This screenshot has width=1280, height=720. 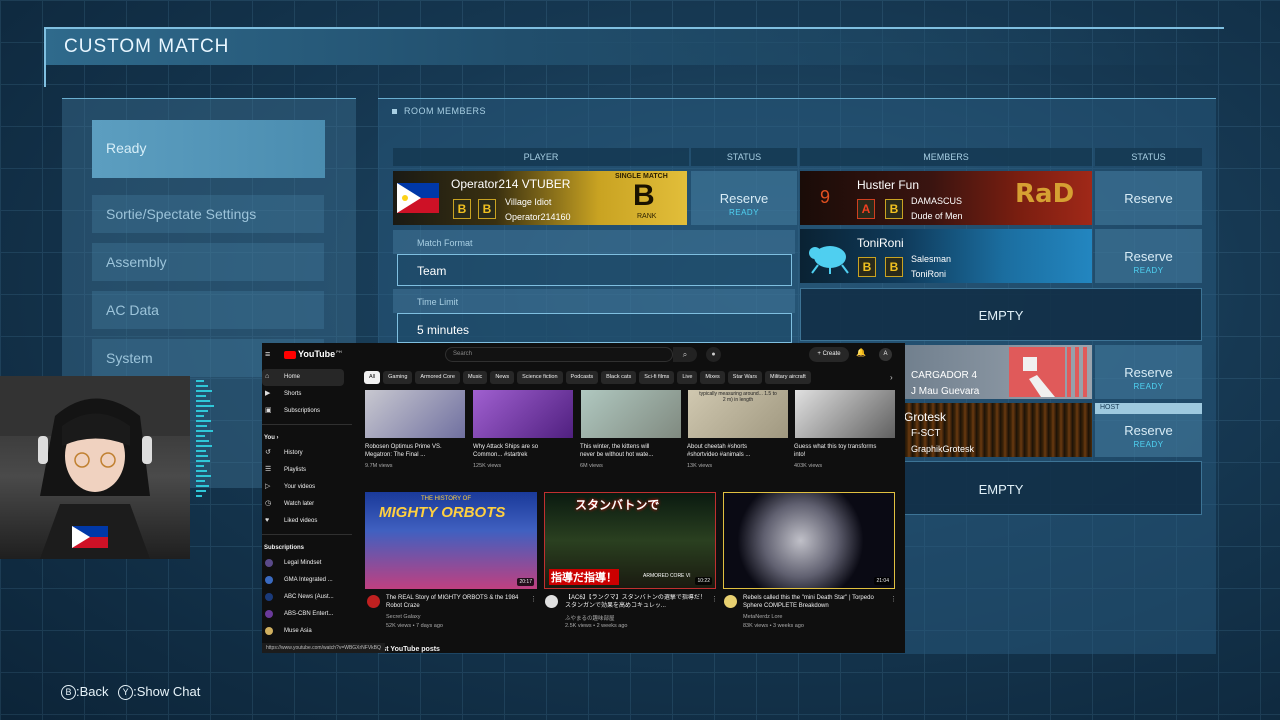 What do you see at coordinates (437, 377) in the screenshot?
I see `chip: Armored Core` at bounding box center [437, 377].